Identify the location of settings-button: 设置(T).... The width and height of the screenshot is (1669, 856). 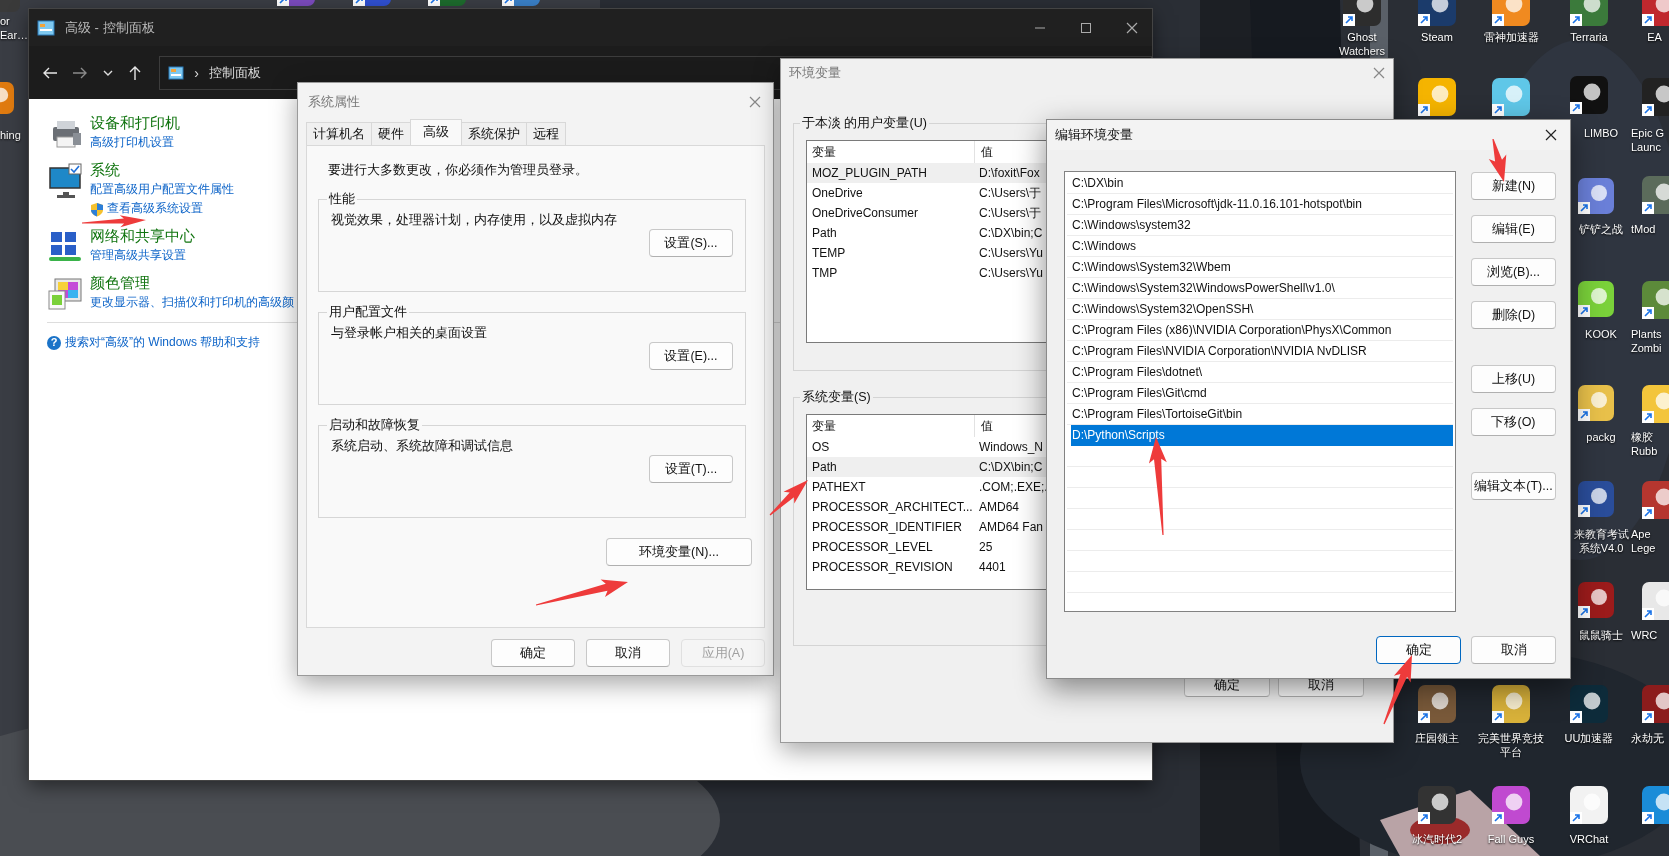
(691, 469).